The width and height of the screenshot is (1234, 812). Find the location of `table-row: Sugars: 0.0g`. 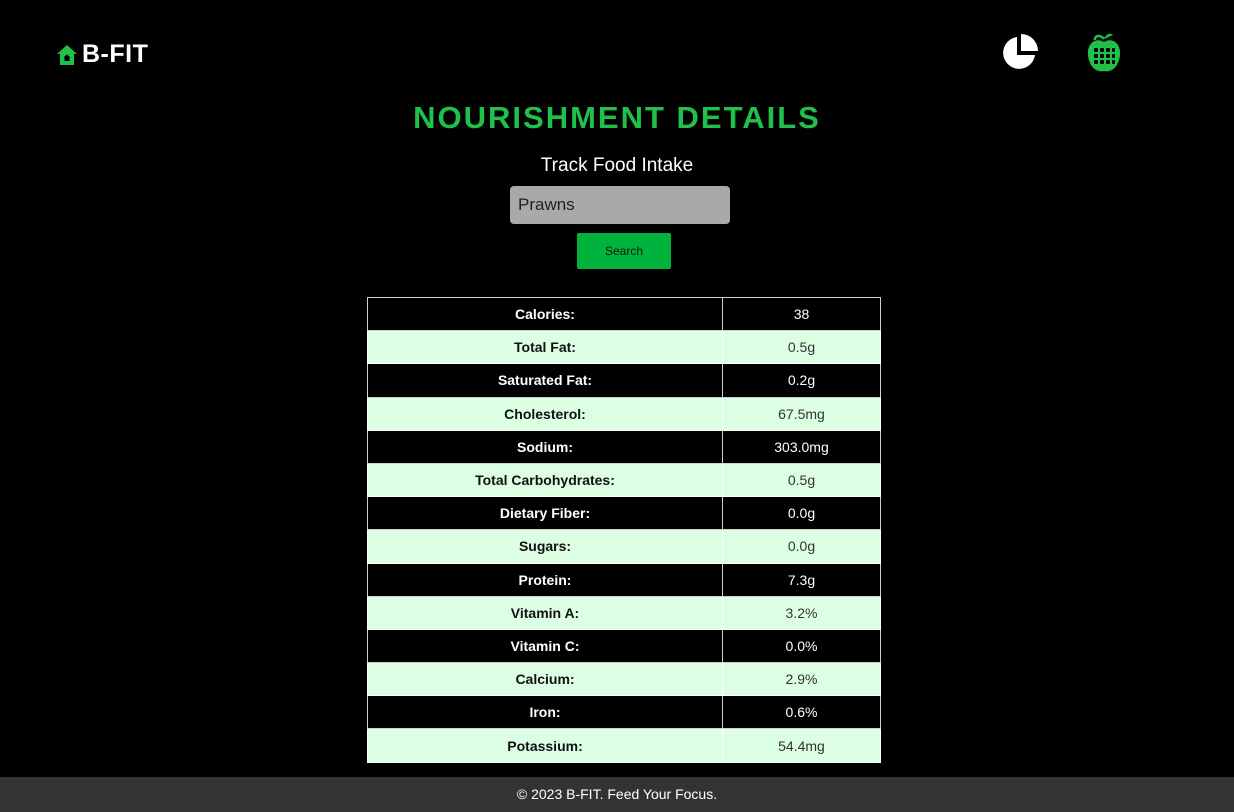

table-row: Sugars: 0.0g is located at coordinates (624, 546).